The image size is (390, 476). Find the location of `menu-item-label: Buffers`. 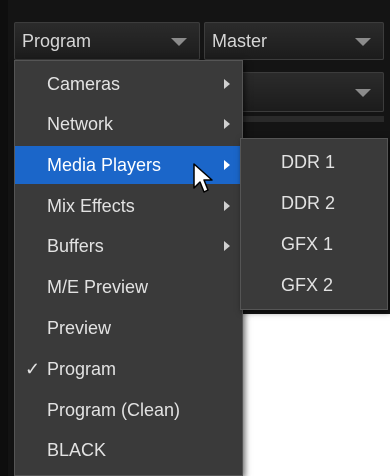

menu-item-label: Buffers is located at coordinates (75, 246).